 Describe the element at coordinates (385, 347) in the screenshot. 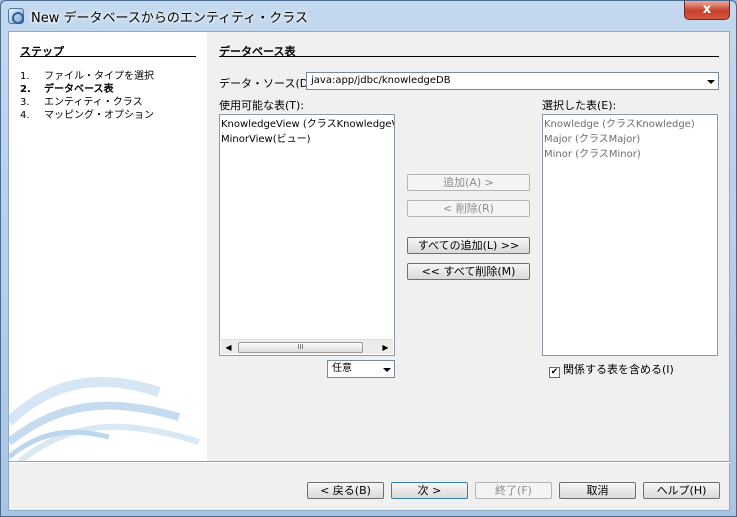

I see `scroll-right-icon: ▶` at that location.